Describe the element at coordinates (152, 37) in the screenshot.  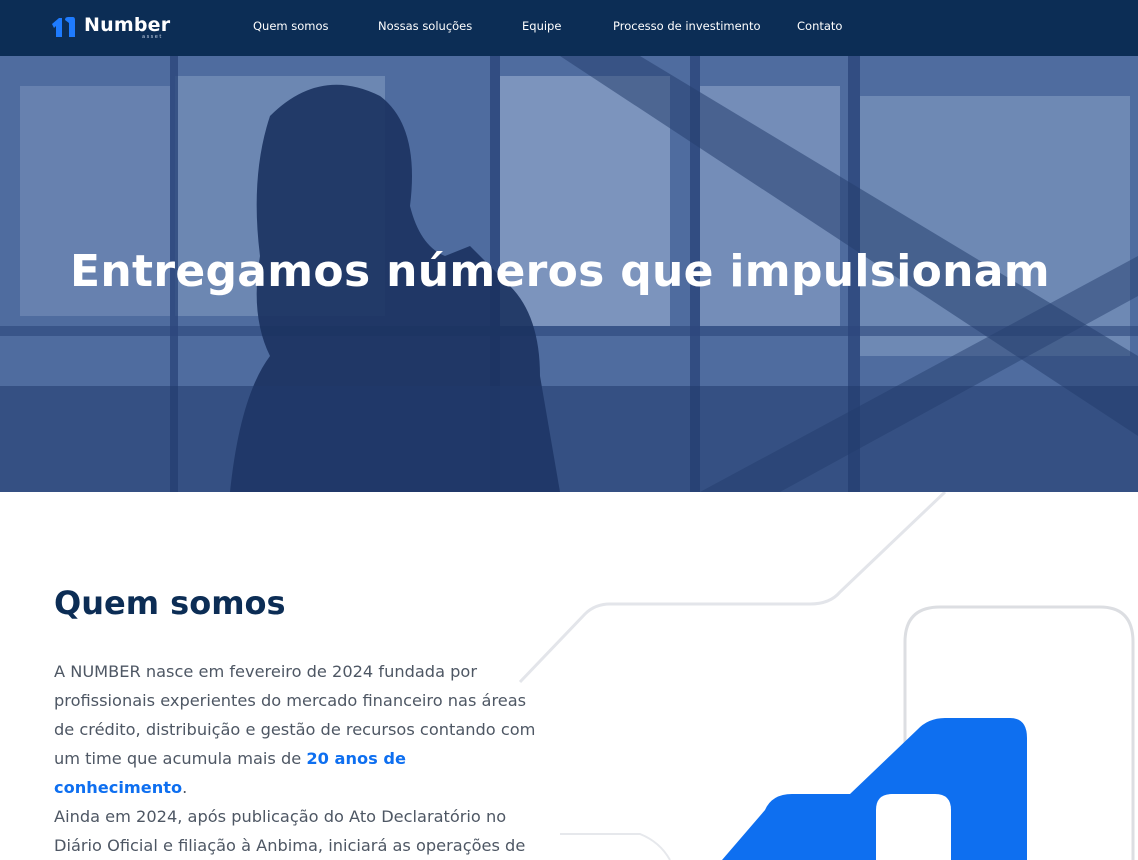
I see `brand-subtitle: asset` at that location.